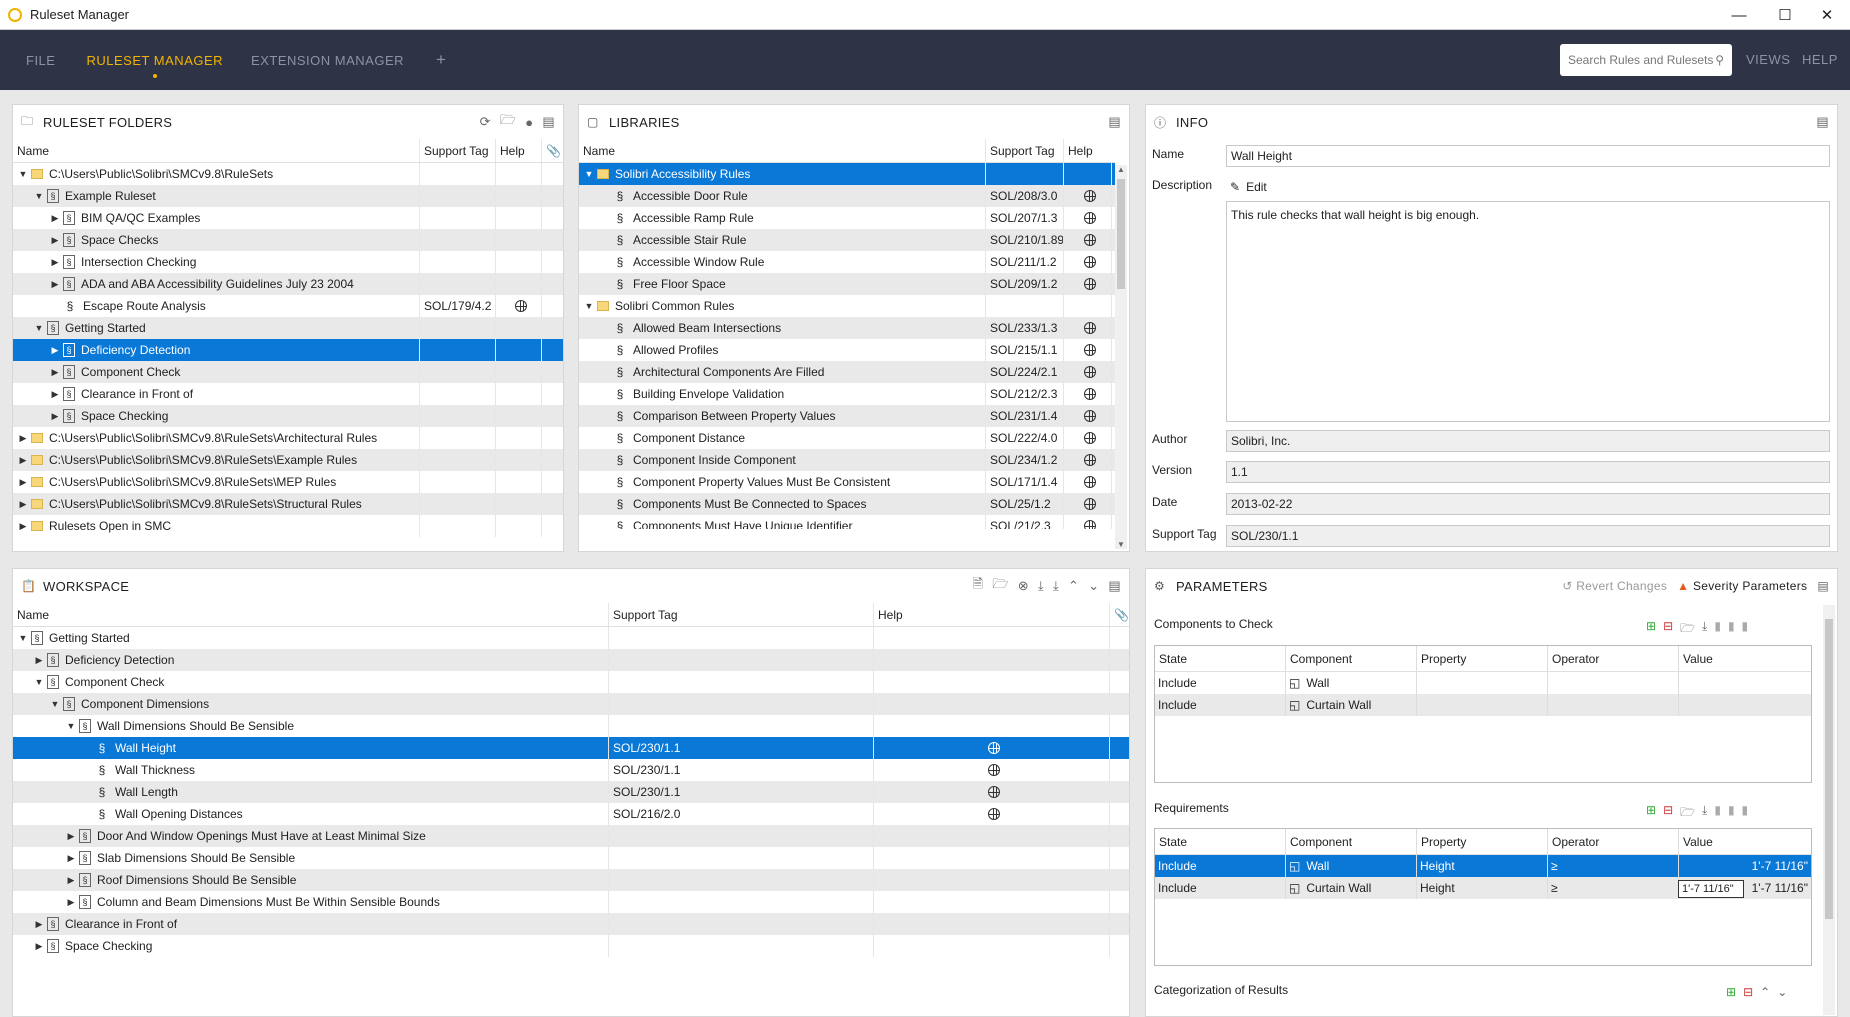  I want to click on tree-row: ▼ § Component Dimensions, so click(571, 704).